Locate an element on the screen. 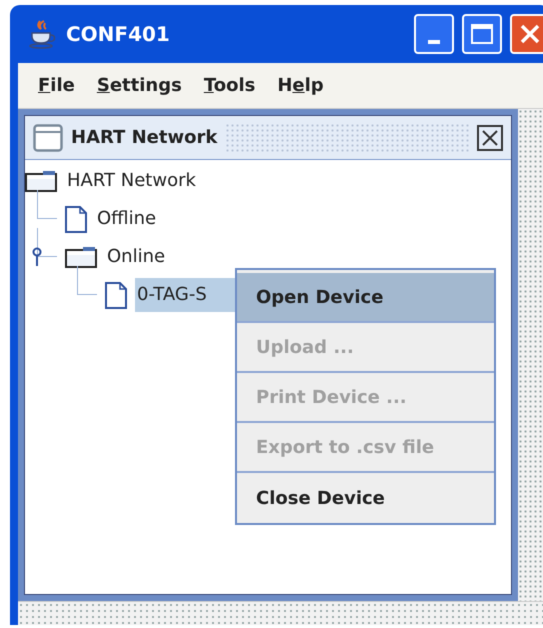 The height and width of the screenshot is (628, 543). frame-title: HART Network is located at coordinates (144, 138).